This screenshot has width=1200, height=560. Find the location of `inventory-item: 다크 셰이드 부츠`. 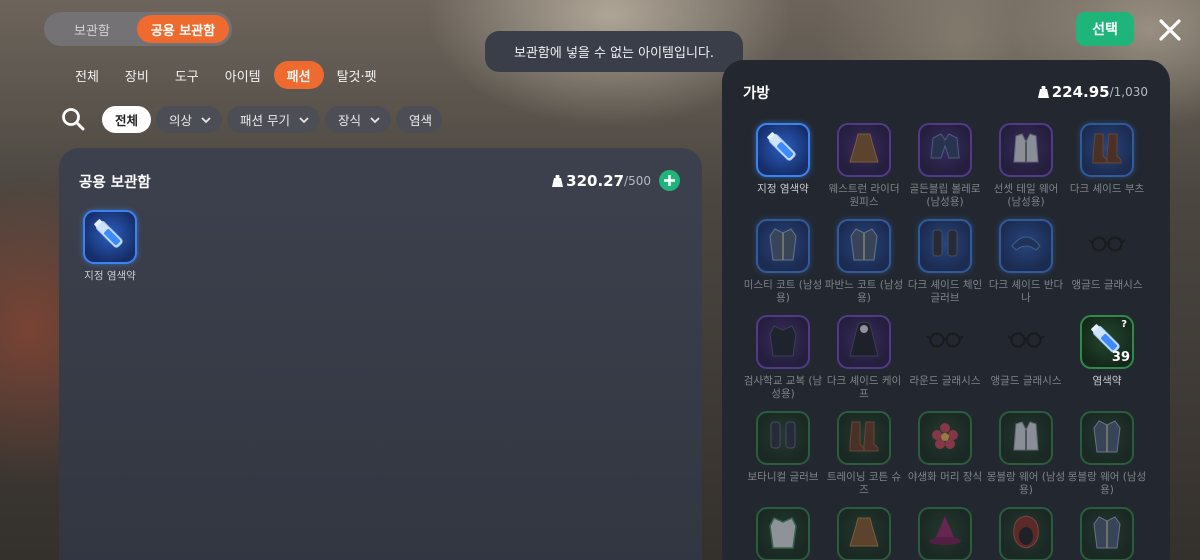

inventory-item: 다크 셰이드 부츠 is located at coordinates (1107, 159).